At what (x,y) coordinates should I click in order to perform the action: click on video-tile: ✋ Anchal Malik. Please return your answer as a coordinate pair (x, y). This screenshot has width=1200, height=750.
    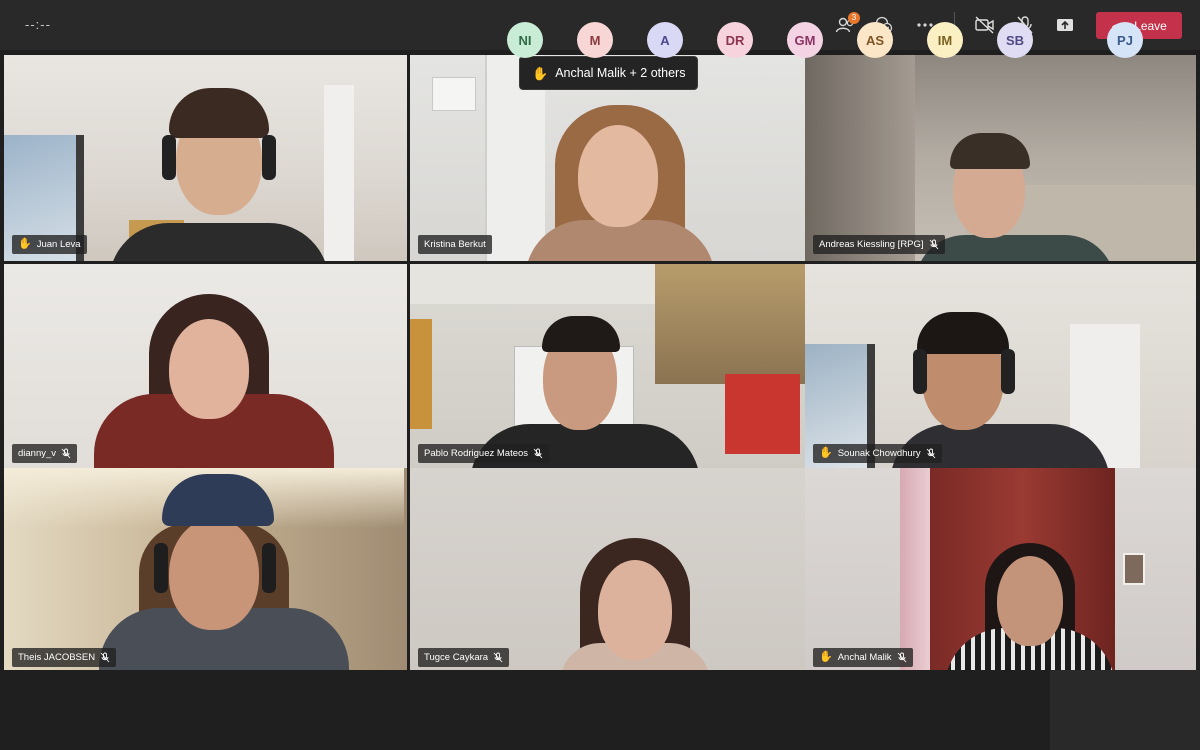
    Looking at the image, I should click on (1000, 571).